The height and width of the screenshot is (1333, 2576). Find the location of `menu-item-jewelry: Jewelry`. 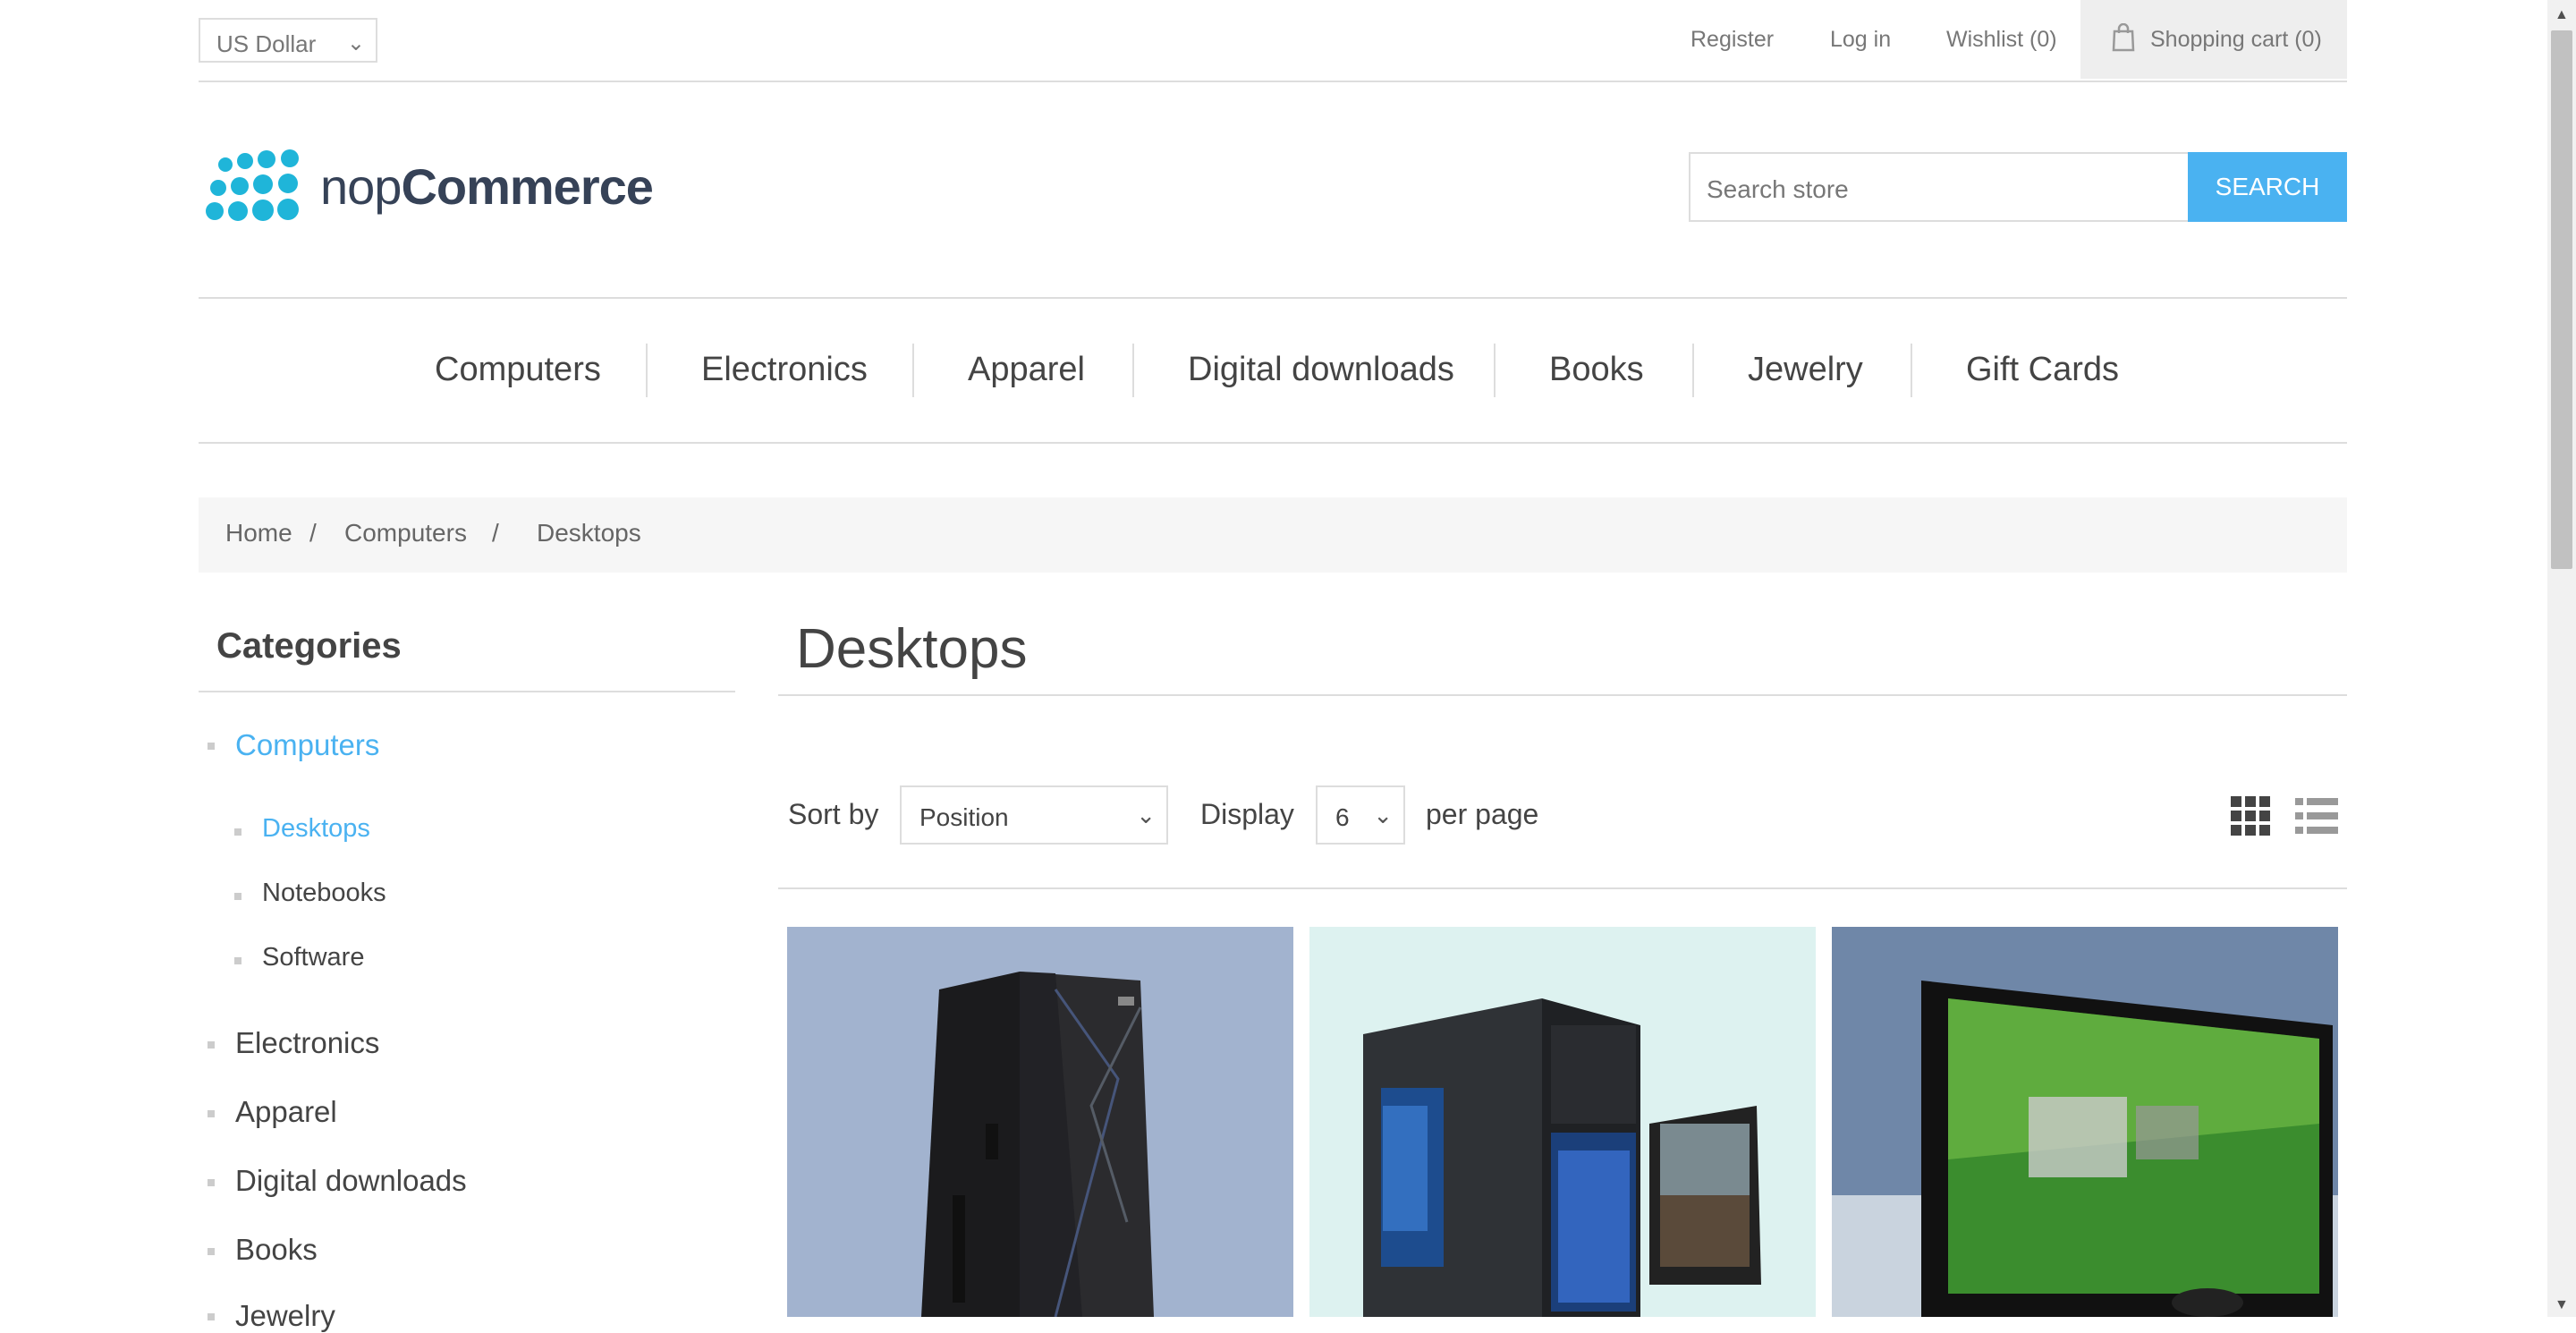

menu-item-jewelry: Jewelry is located at coordinates (1805, 370).